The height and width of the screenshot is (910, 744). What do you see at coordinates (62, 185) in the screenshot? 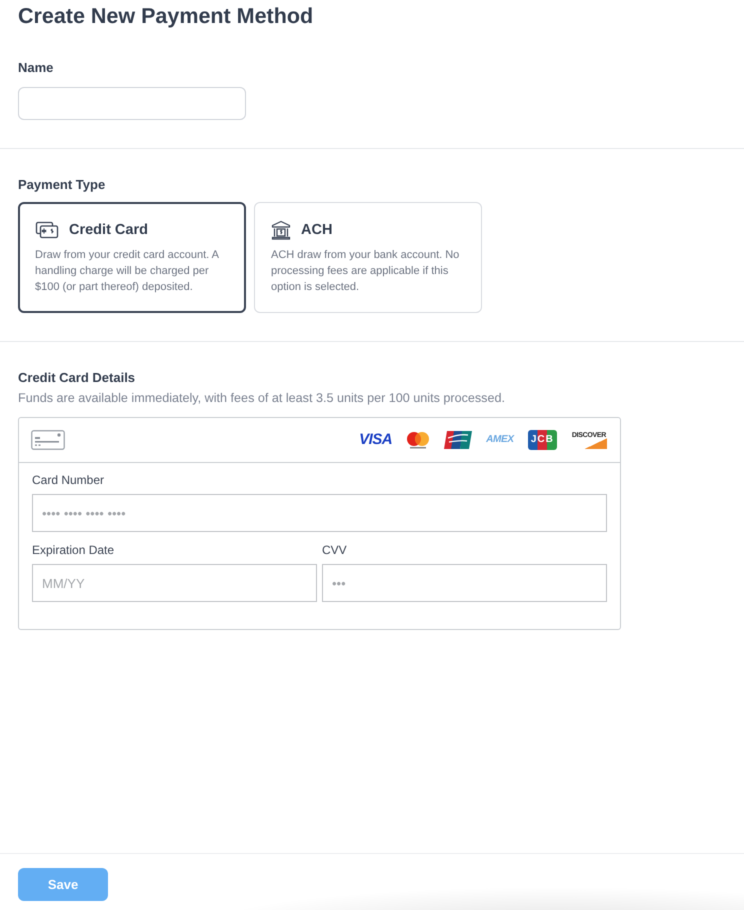
I see `section-label: Payment Type` at bounding box center [62, 185].